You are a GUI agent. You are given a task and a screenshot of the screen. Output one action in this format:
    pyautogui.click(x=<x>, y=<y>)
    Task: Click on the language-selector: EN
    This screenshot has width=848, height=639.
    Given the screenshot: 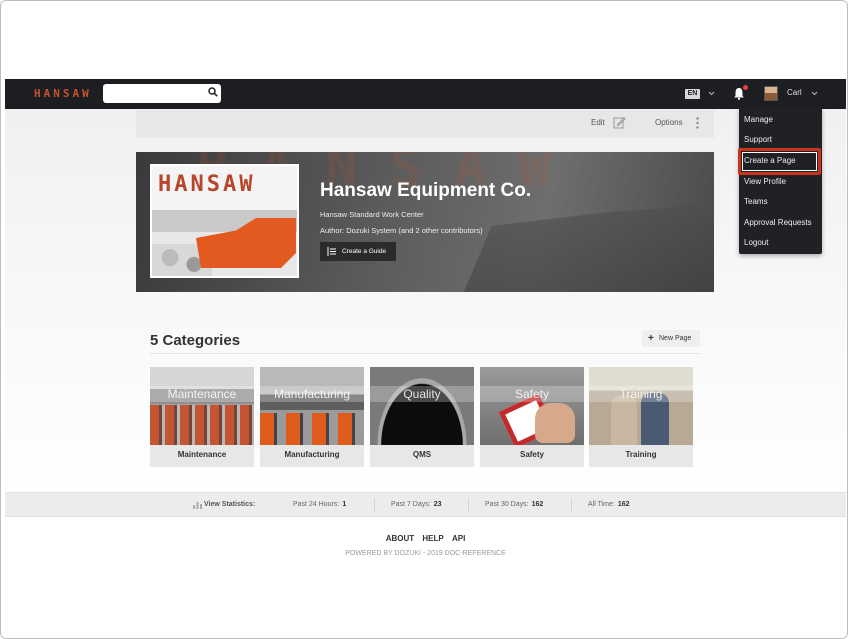 What is the action you would take?
    pyautogui.click(x=692, y=94)
    